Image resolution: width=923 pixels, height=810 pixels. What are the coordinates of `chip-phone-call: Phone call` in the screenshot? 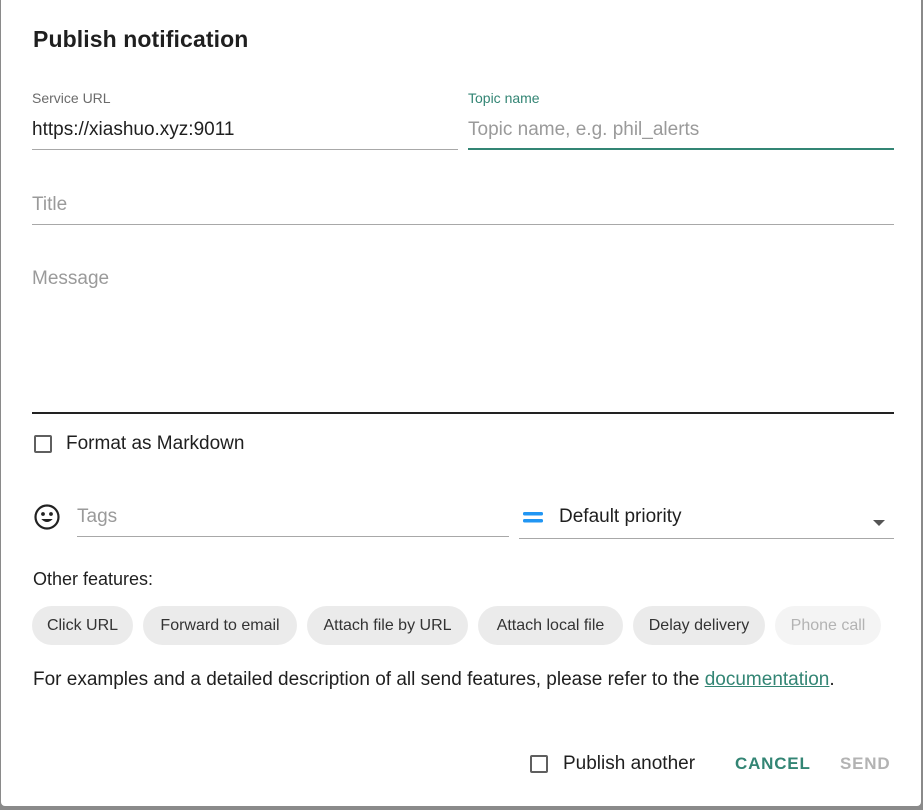 It's located at (828, 625).